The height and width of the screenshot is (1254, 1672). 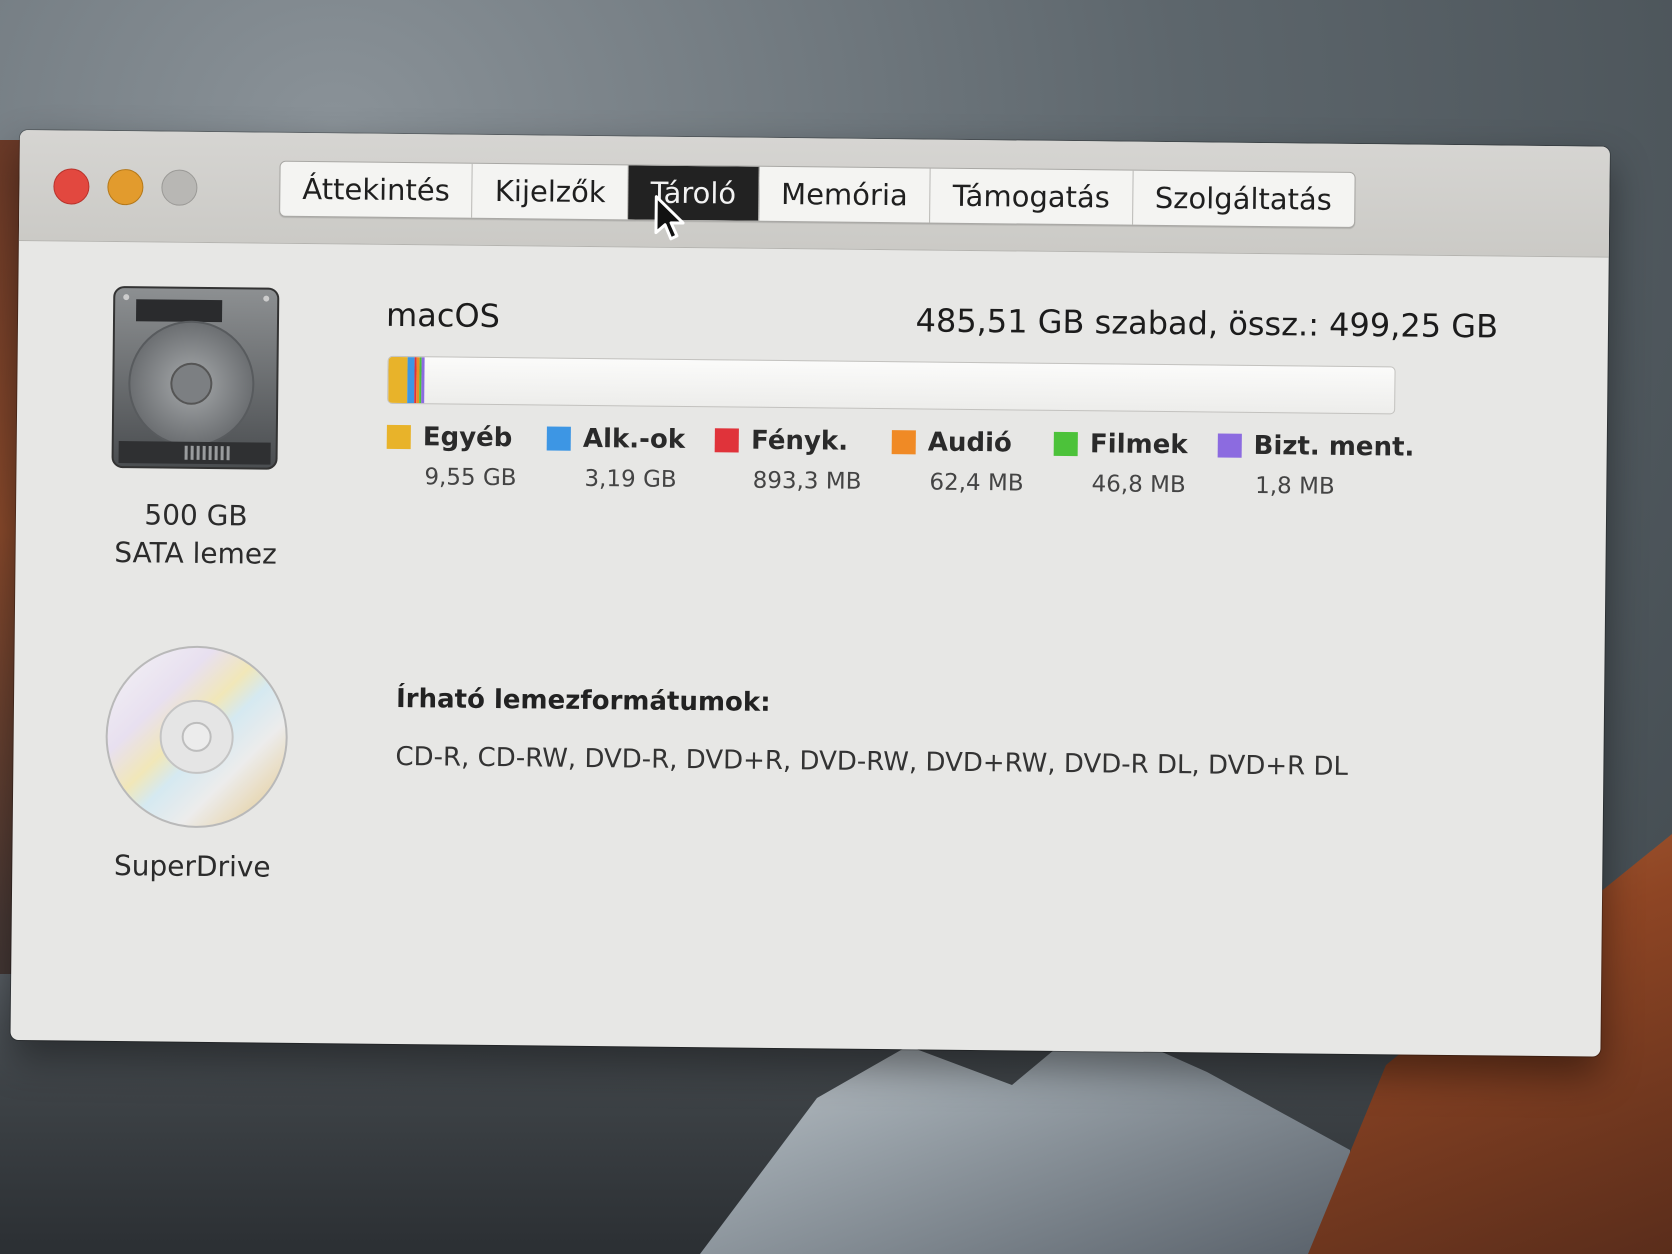 I want to click on hdd-type: SATA lemez, so click(x=195, y=553).